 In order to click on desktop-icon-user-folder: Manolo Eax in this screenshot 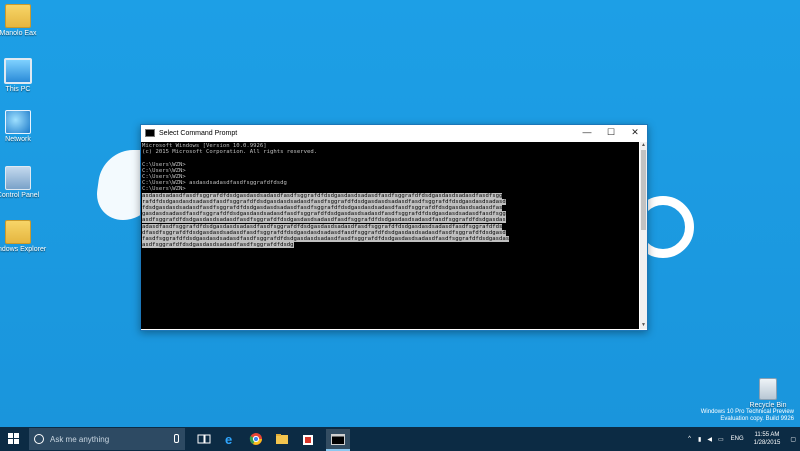, I will do `click(24, 21)`.